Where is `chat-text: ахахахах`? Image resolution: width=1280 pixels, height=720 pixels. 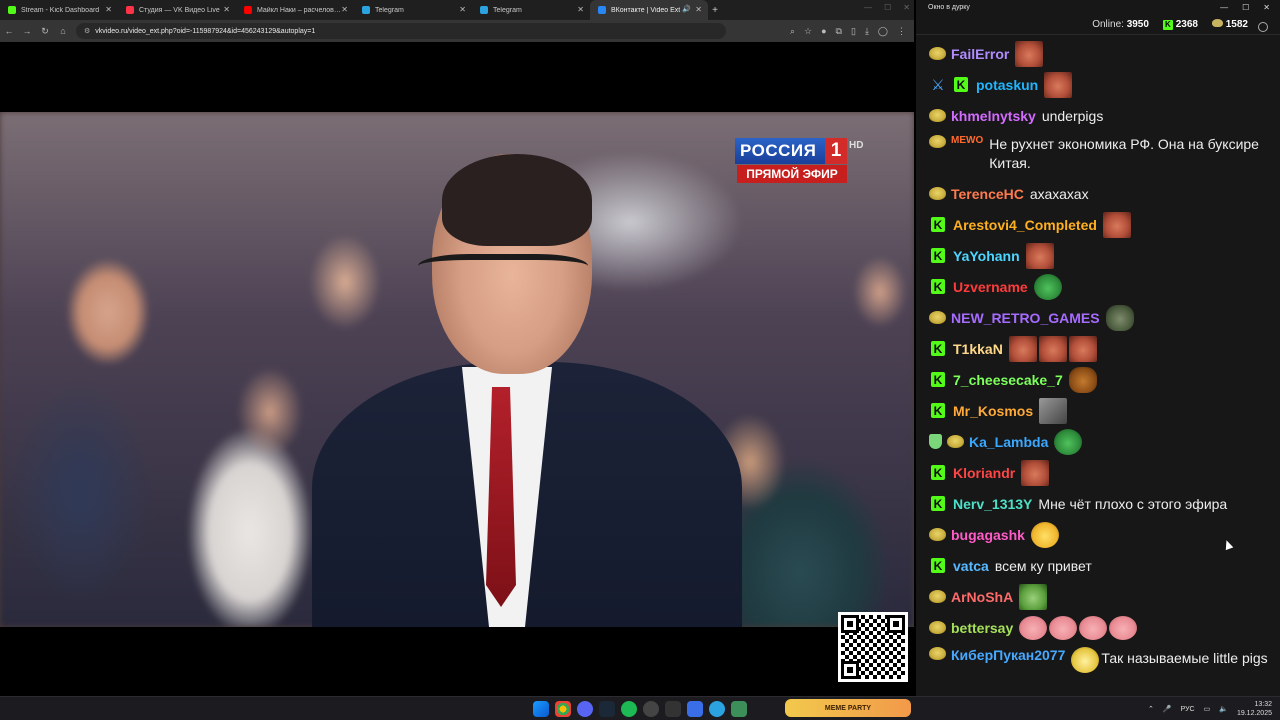
chat-text: ахахахах is located at coordinates (1059, 193).